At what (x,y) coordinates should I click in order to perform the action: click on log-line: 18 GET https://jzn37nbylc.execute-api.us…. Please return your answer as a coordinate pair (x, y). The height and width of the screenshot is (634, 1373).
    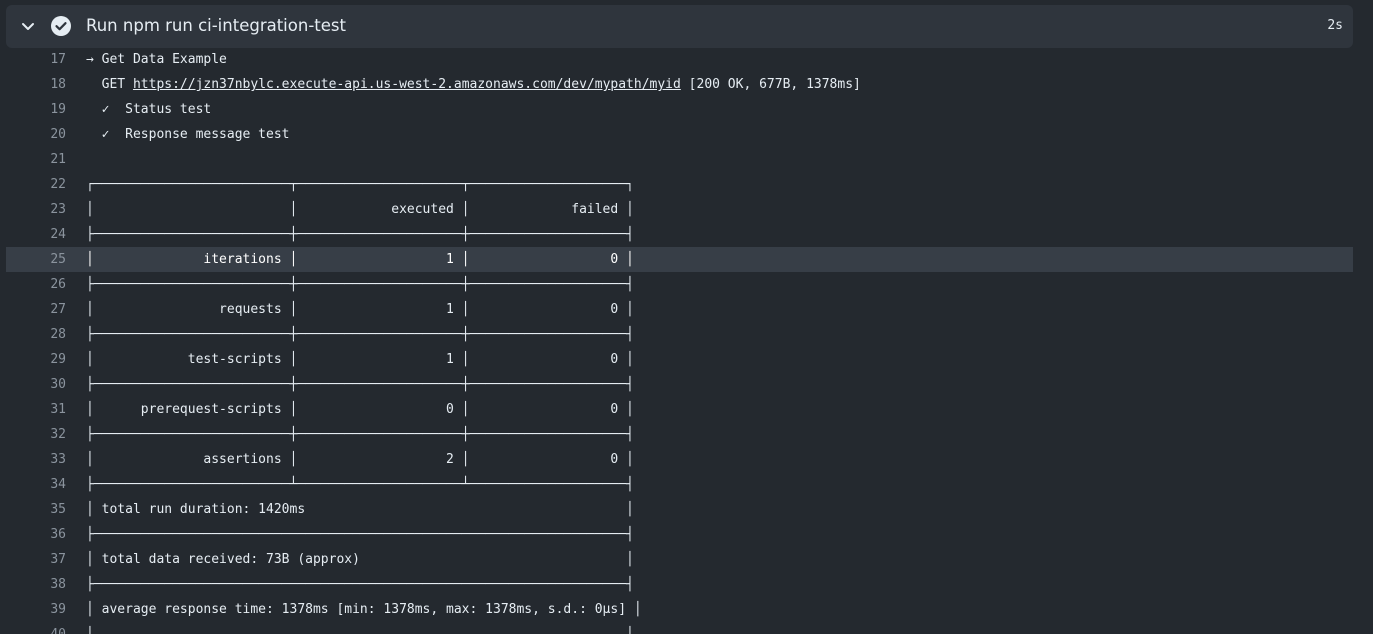
    Looking at the image, I should click on (679, 84).